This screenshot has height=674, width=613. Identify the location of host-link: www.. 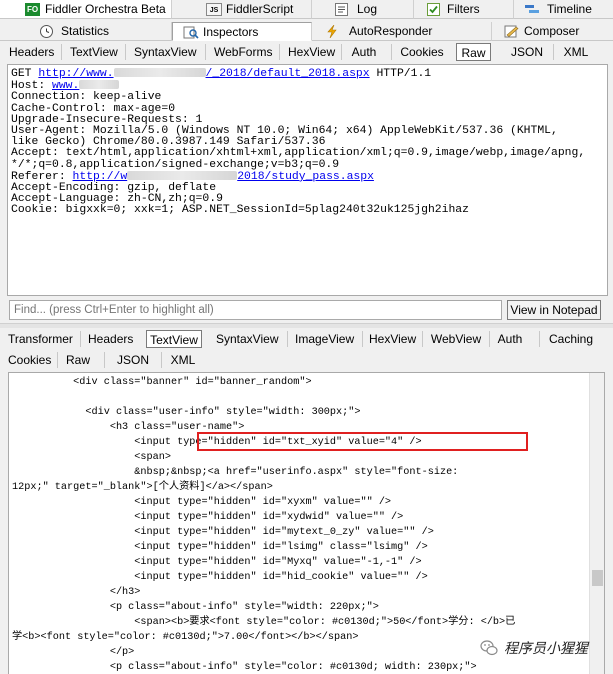
(86, 86).